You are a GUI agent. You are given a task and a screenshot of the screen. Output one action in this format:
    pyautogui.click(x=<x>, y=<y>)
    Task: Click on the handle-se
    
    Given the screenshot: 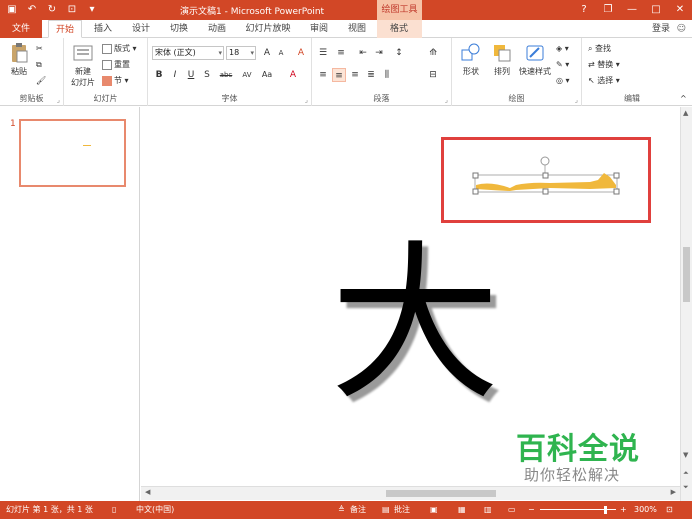 What is the action you would take?
    pyautogui.click(x=616, y=191)
    